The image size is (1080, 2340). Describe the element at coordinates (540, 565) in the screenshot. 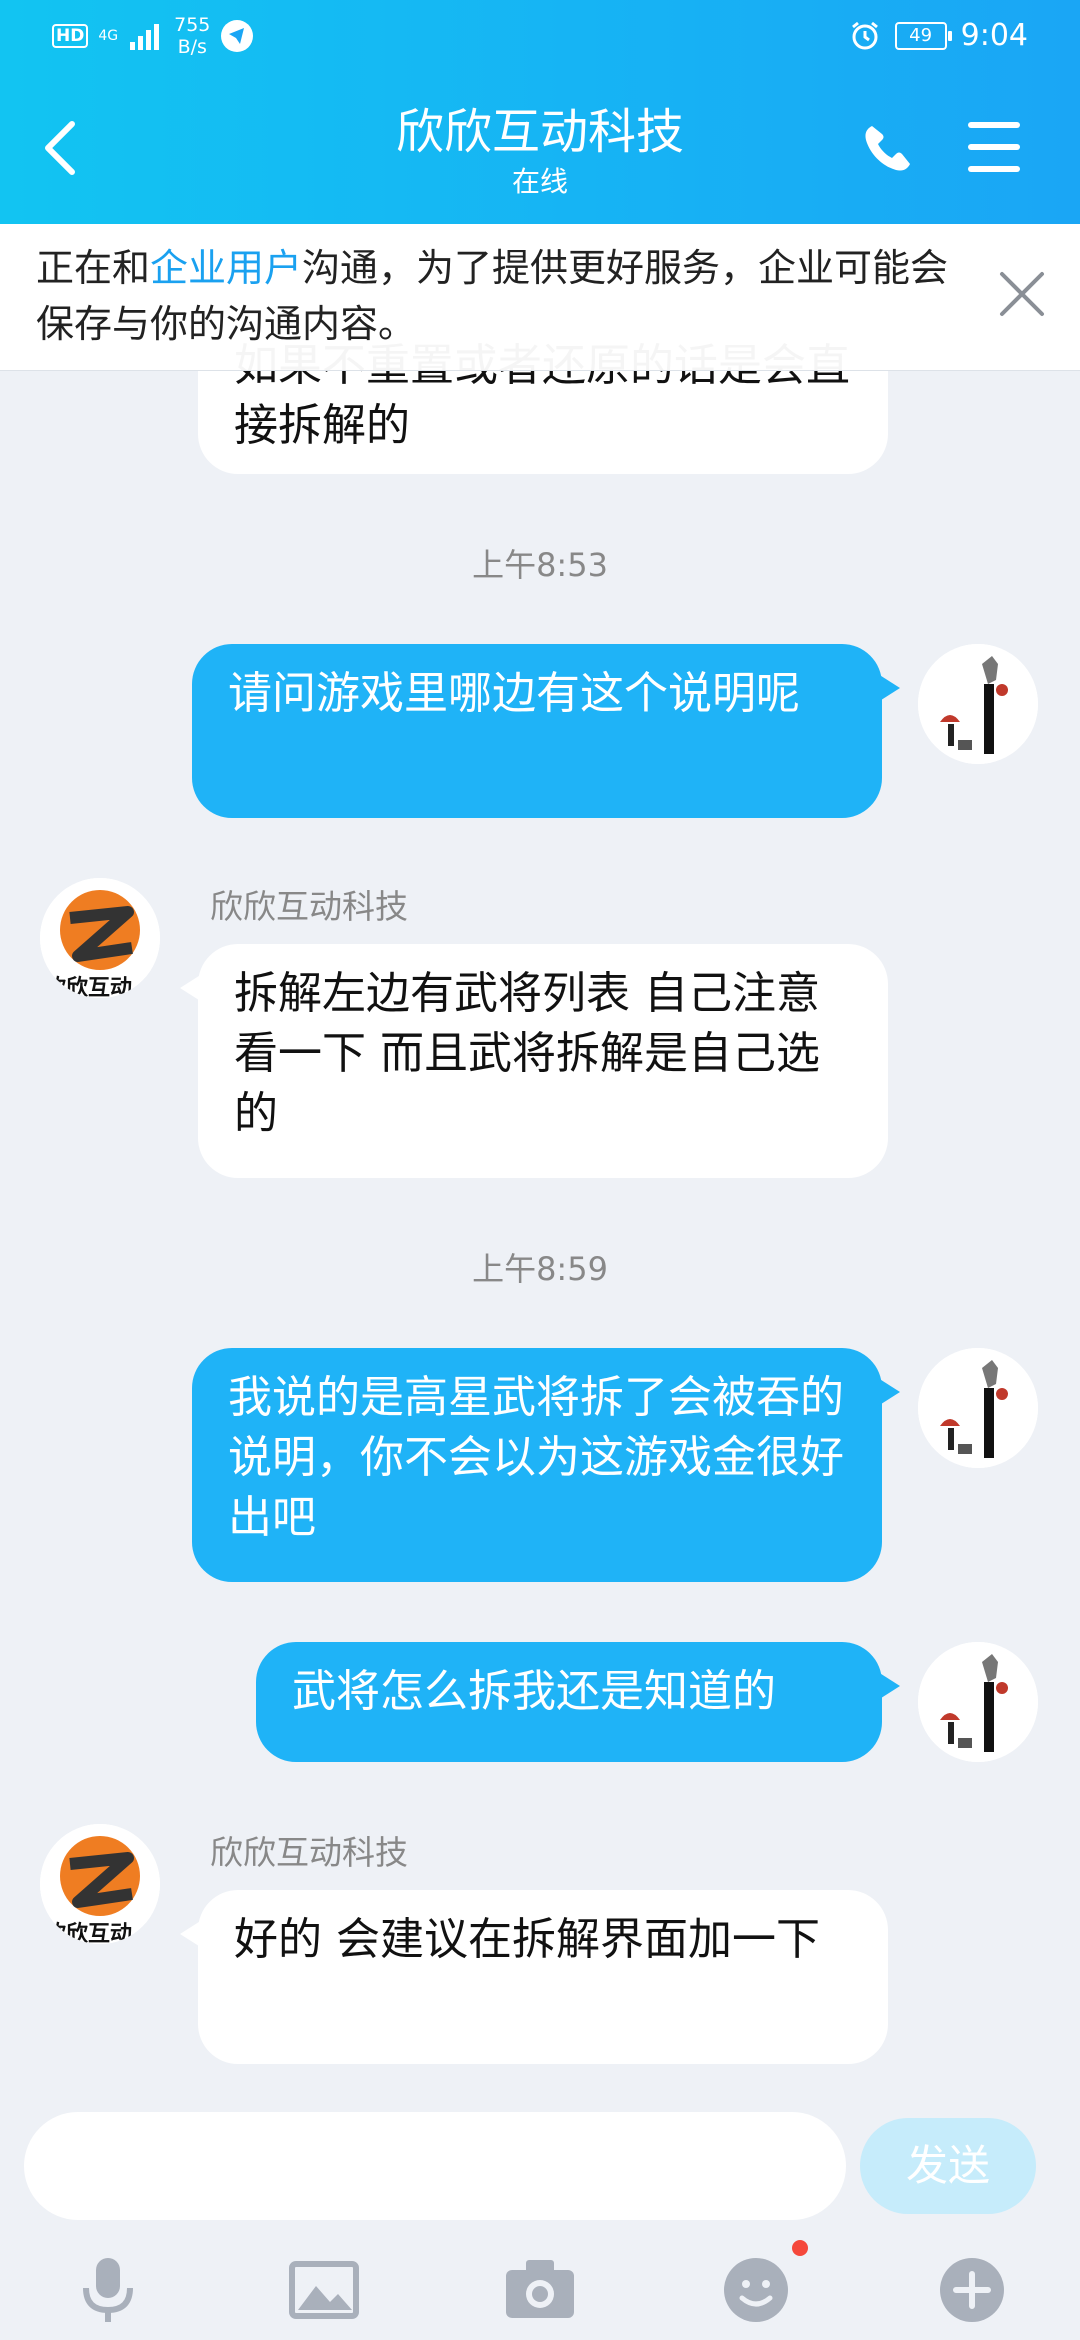

I see `timestamp: 上午8:53` at that location.